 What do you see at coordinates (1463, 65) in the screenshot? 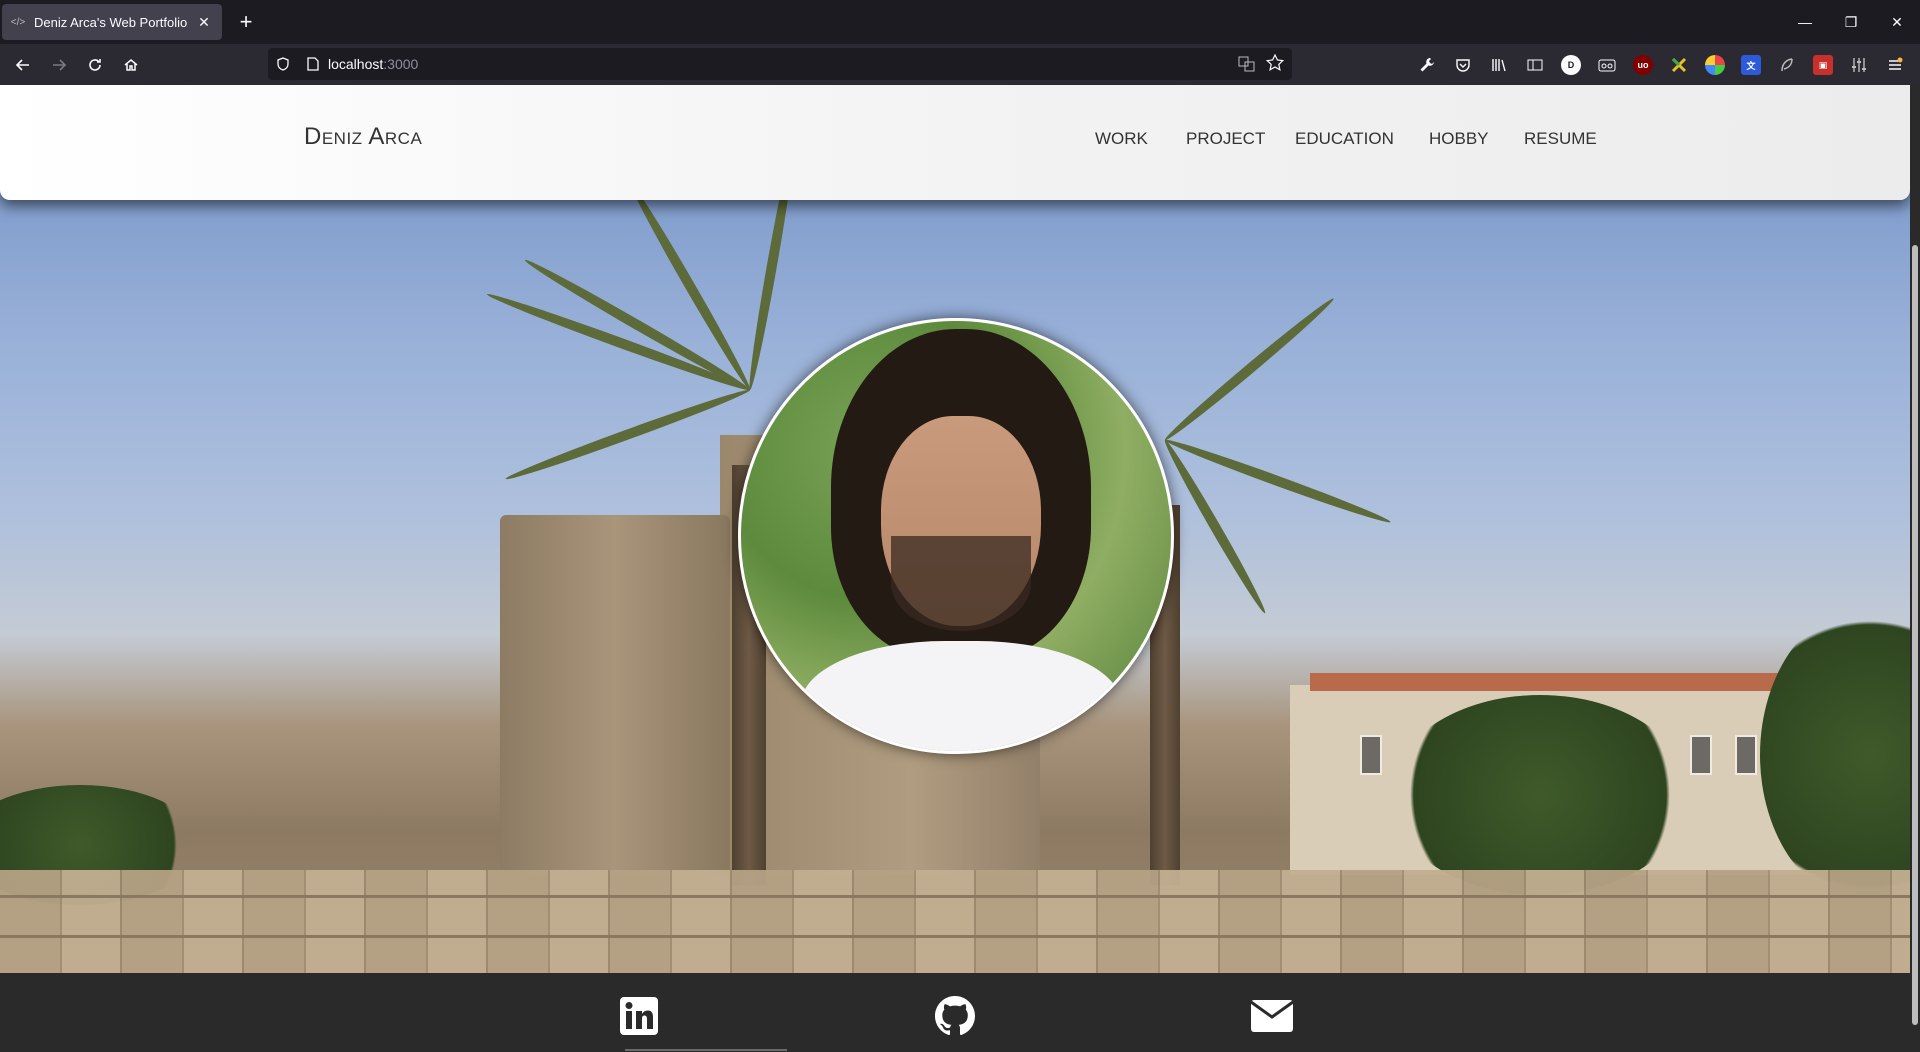
I see `pocket-icon` at bounding box center [1463, 65].